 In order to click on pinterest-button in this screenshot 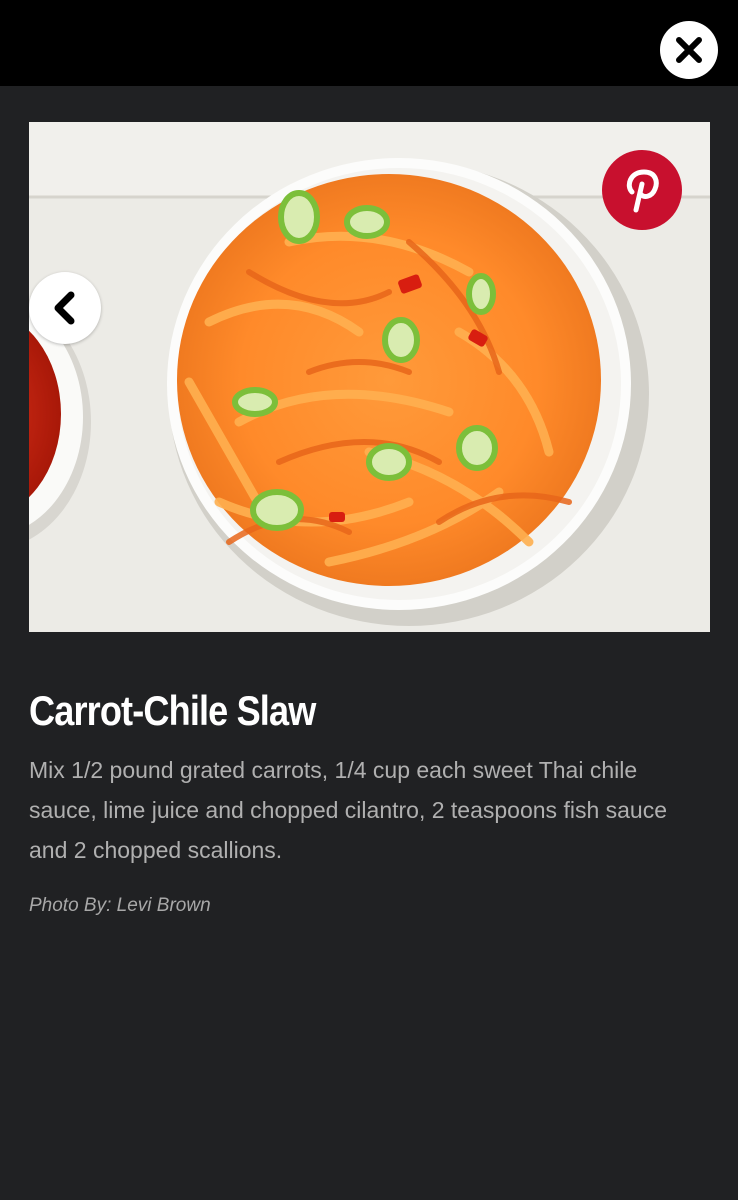, I will do `click(642, 190)`.